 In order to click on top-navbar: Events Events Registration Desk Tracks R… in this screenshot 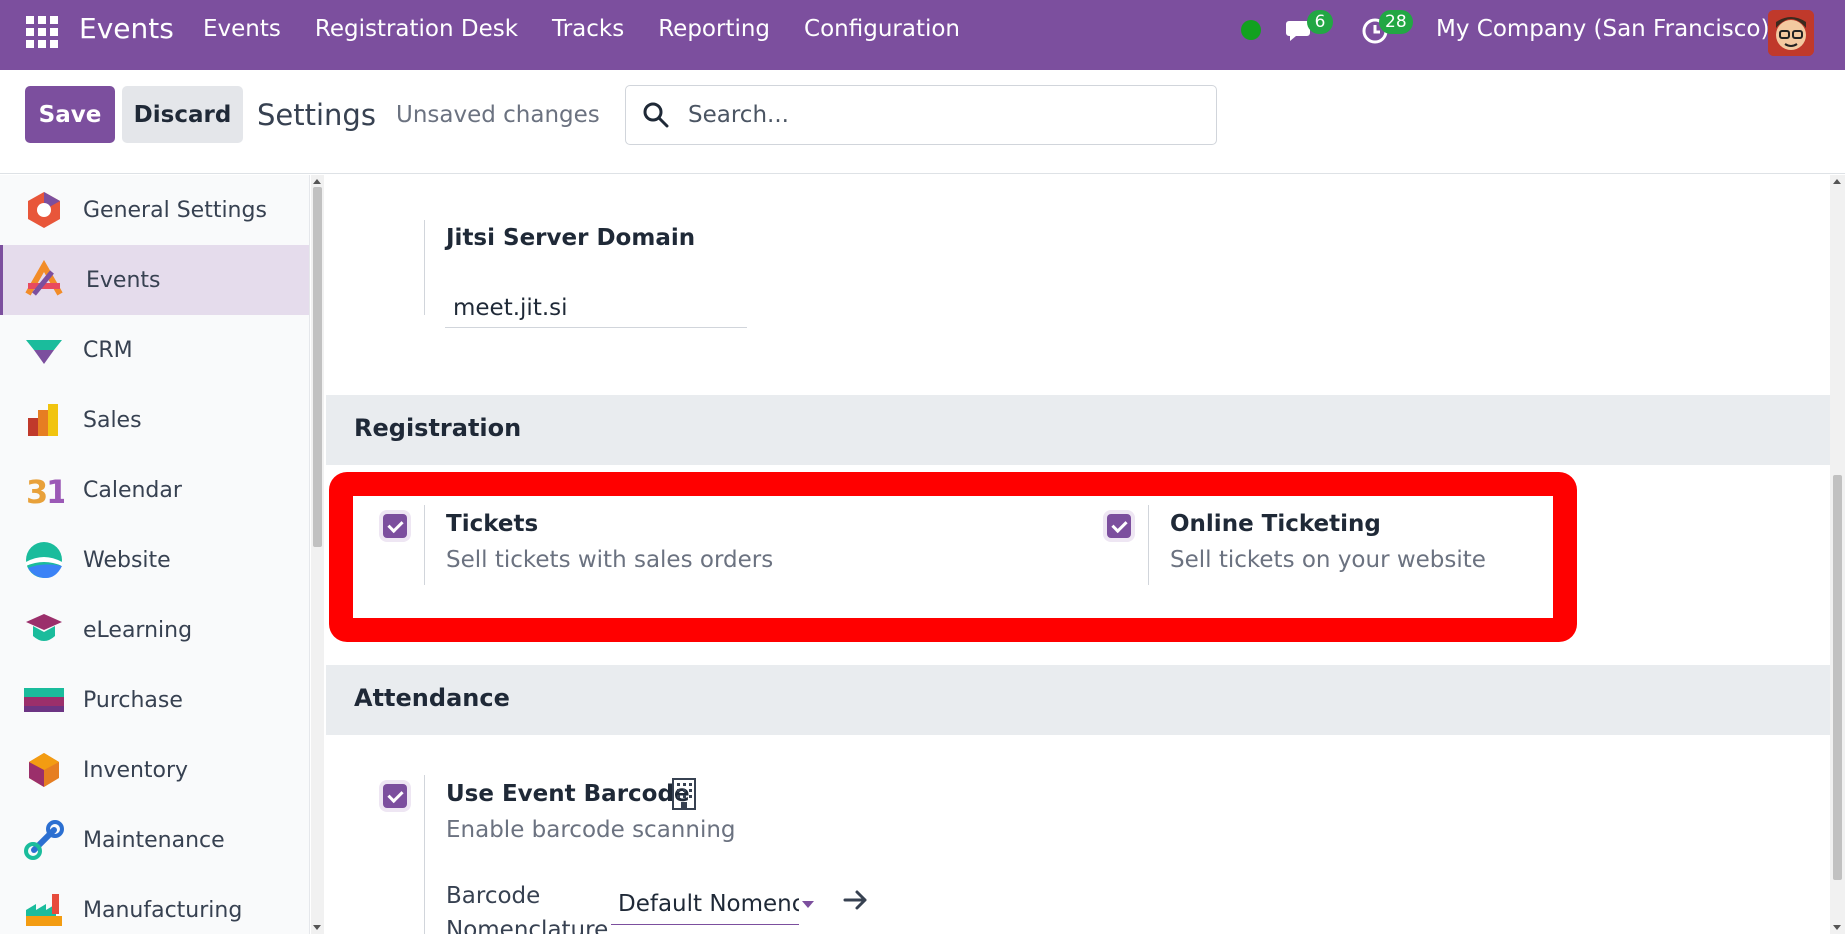, I will do `click(922, 35)`.